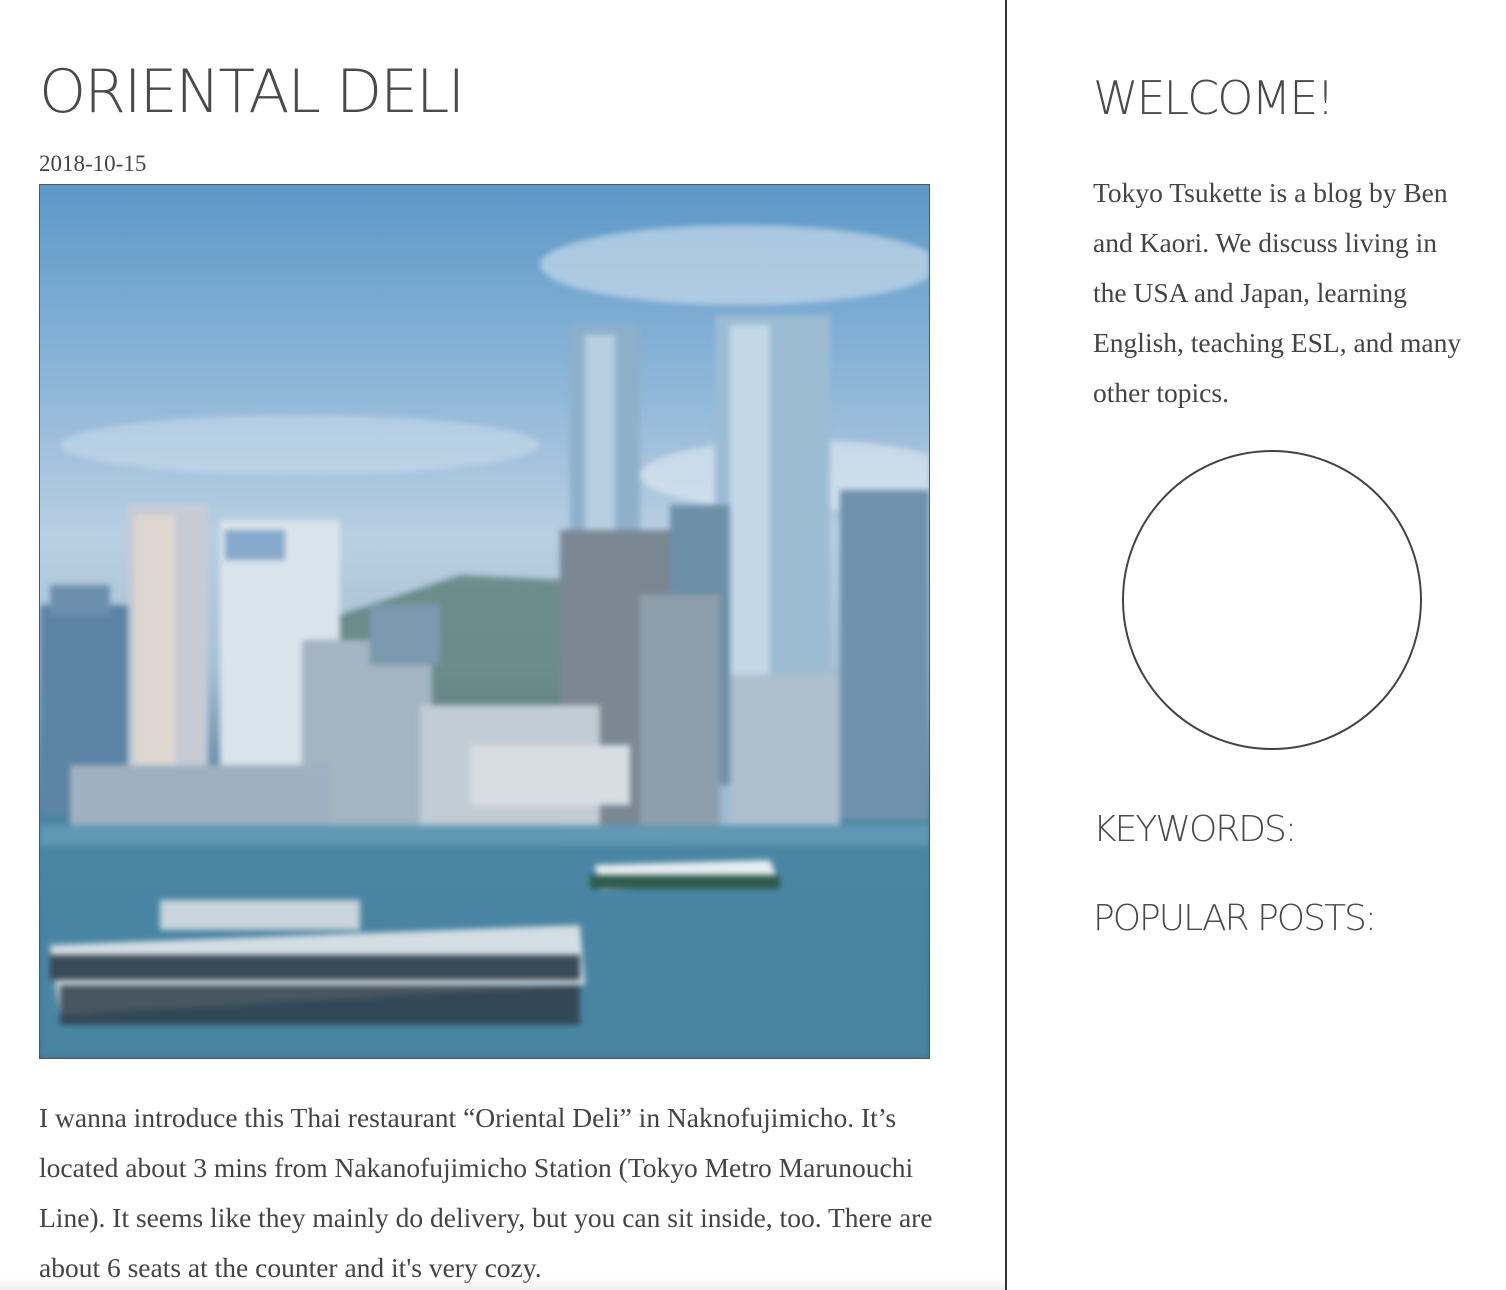  Describe the element at coordinates (1006, 645) in the screenshot. I see `sidebar-divider` at that location.